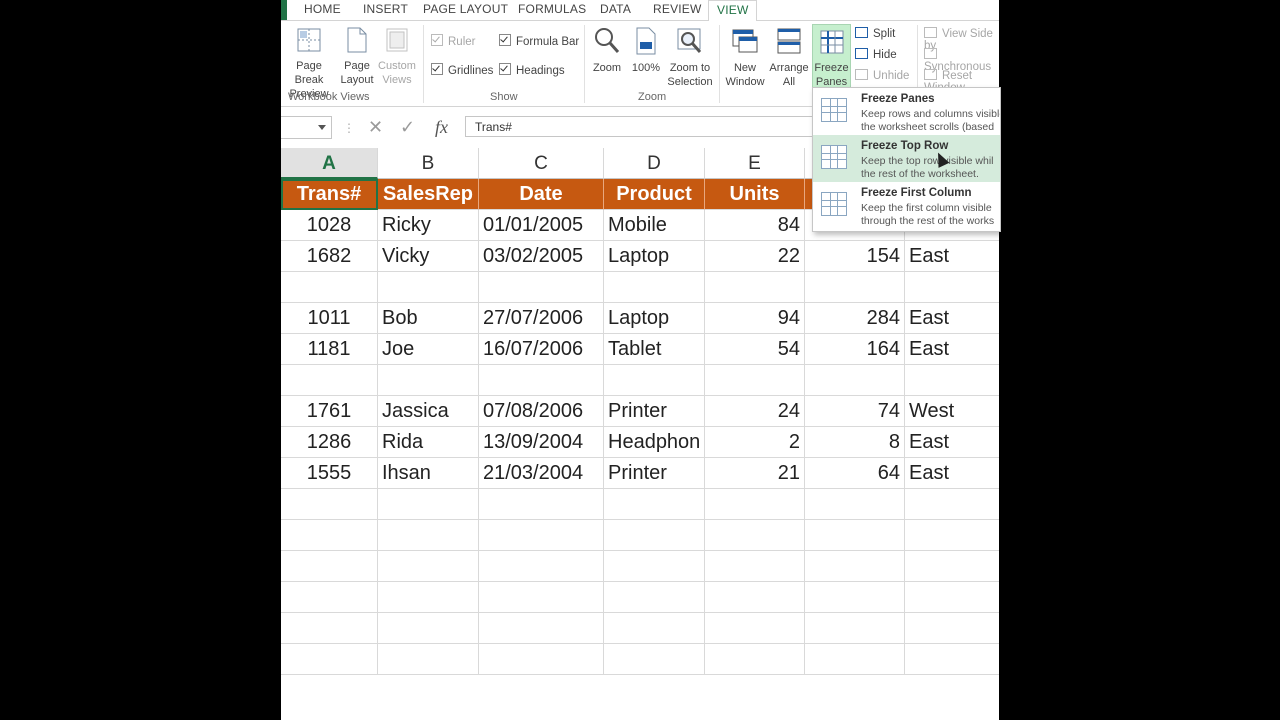 The height and width of the screenshot is (720, 1280). What do you see at coordinates (322, 127) in the screenshot?
I see `chevron-down-icon` at bounding box center [322, 127].